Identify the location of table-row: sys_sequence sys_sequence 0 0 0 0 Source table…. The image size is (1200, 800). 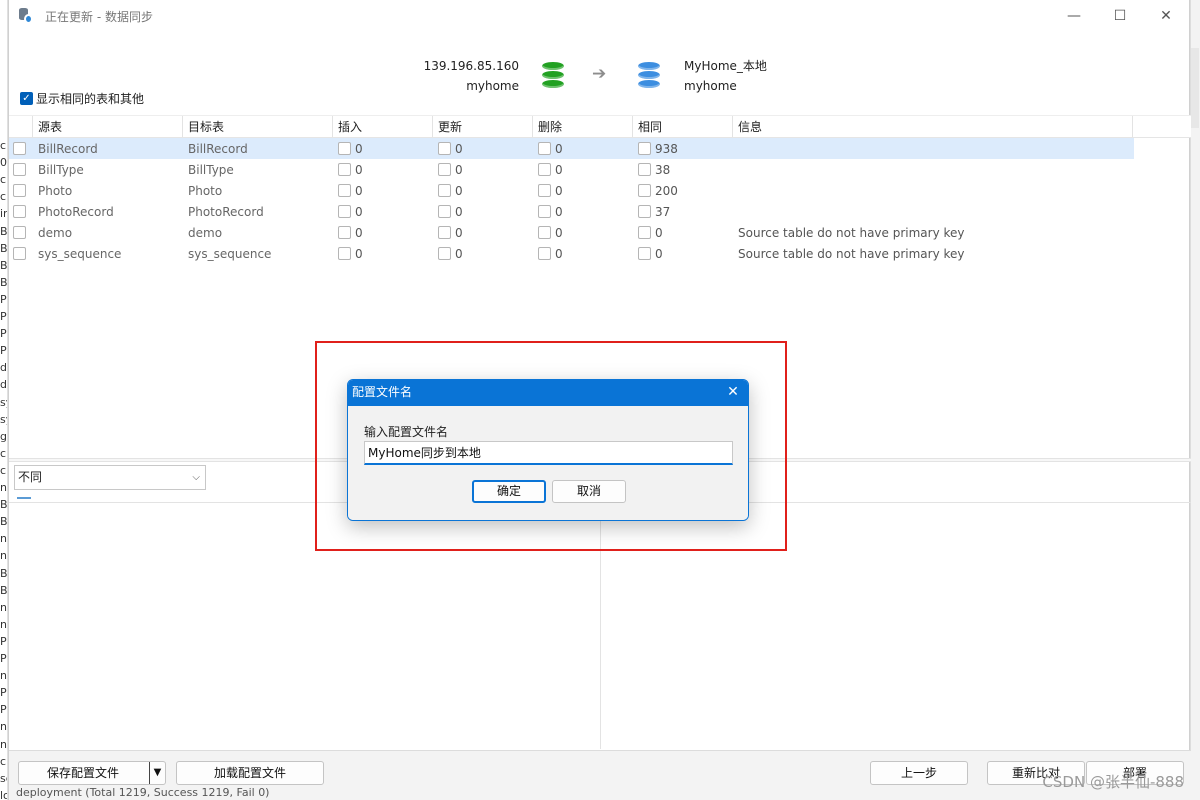
(600, 253).